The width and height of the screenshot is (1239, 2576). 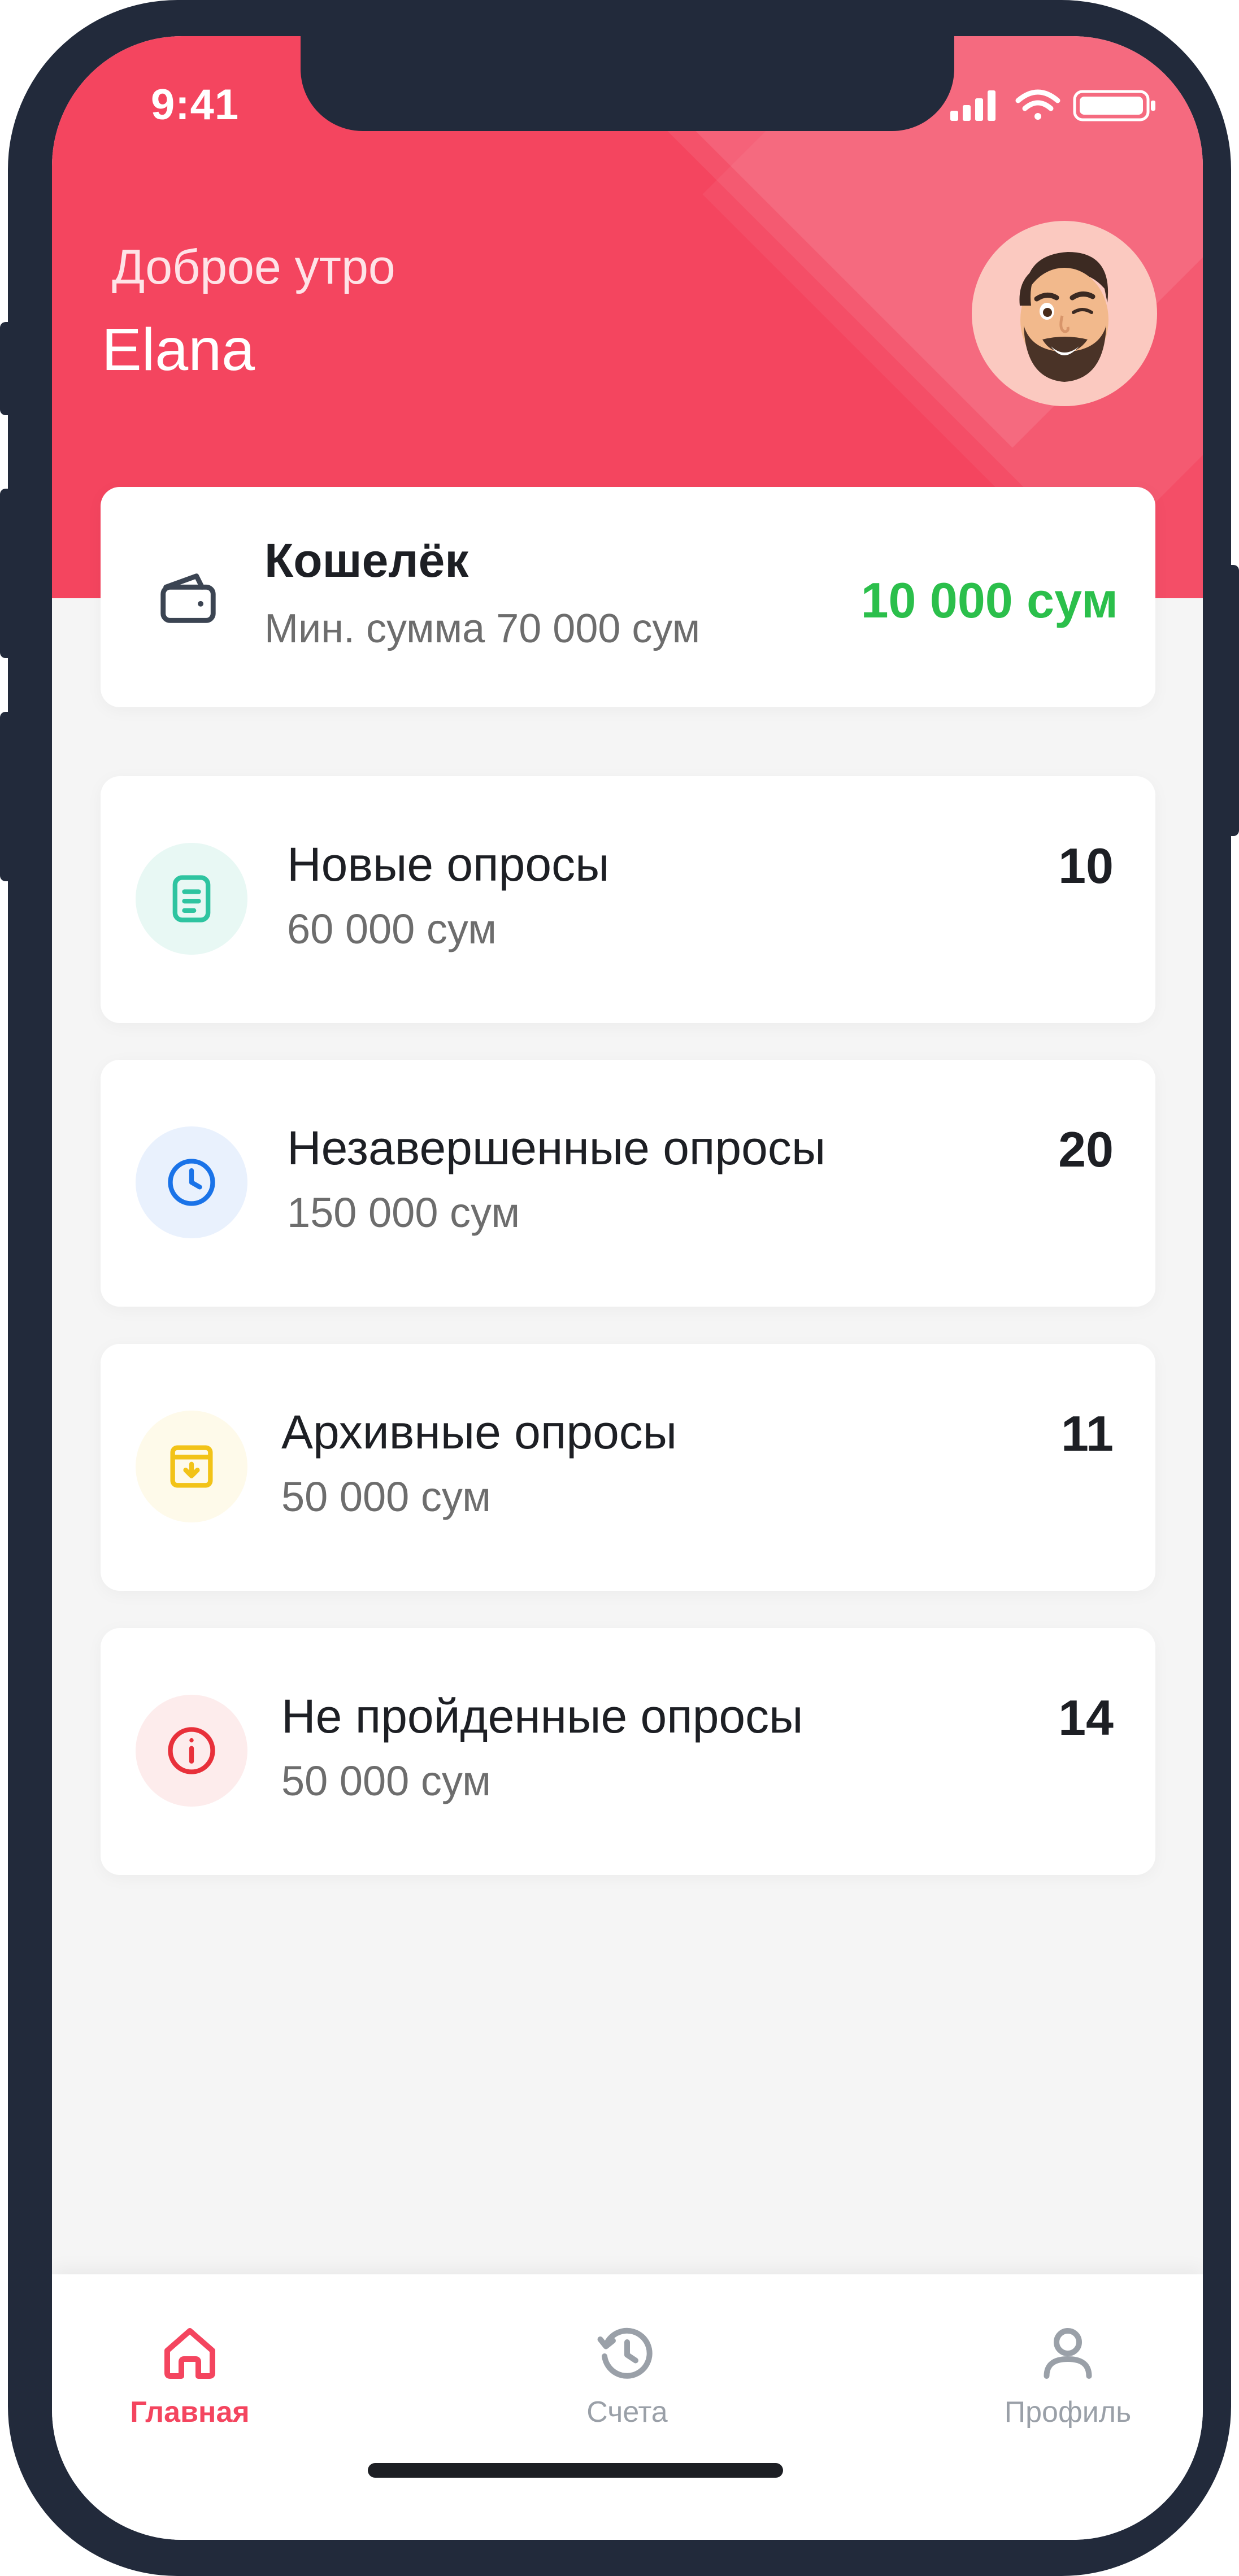 I want to click on survey-count: 11, so click(x=1087, y=1433).